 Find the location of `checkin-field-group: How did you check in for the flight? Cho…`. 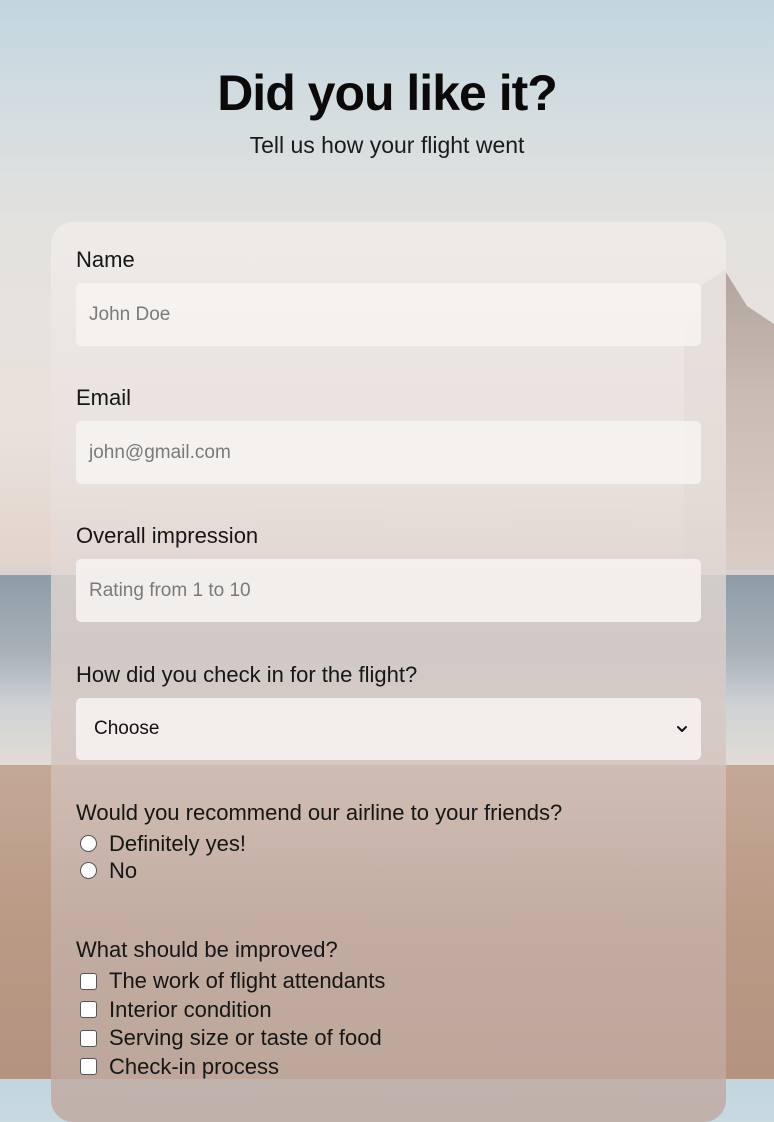

checkin-field-group: How did you check in for the flight? Cho… is located at coordinates (388, 710).